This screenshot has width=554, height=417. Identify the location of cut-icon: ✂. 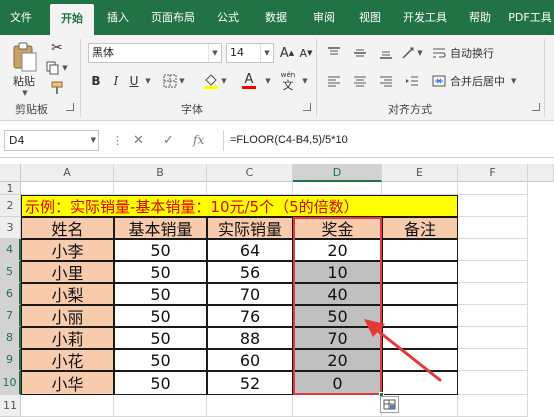
(57, 48).